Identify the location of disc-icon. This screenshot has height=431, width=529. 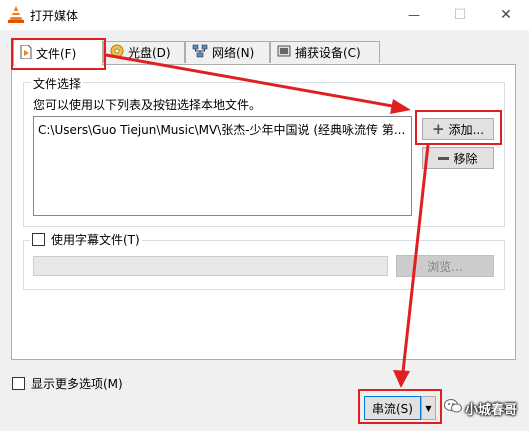
(117, 52).